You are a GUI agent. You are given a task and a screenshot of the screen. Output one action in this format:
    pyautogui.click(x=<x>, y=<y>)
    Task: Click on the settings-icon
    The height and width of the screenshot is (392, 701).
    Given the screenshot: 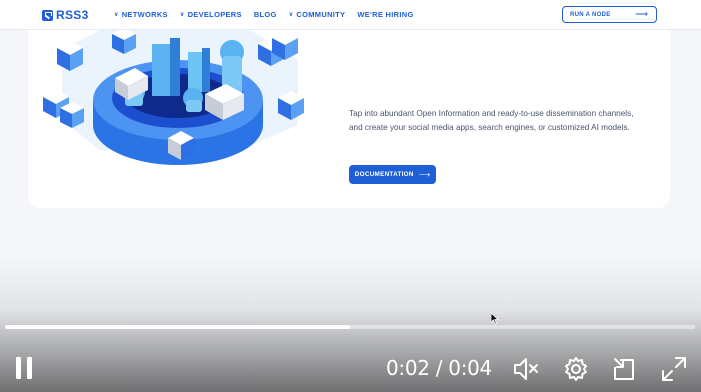 What is the action you would take?
    pyautogui.click(x=576, y=369)
    